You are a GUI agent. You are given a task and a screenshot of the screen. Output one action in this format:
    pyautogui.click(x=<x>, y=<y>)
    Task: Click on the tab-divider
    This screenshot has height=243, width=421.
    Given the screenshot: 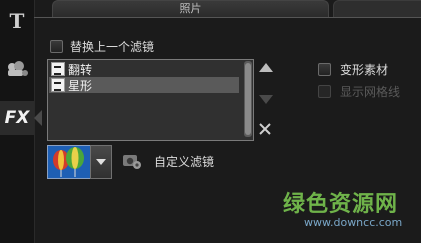 What is the action you would take?
    pyautogui.click(x=227, y=17)
    